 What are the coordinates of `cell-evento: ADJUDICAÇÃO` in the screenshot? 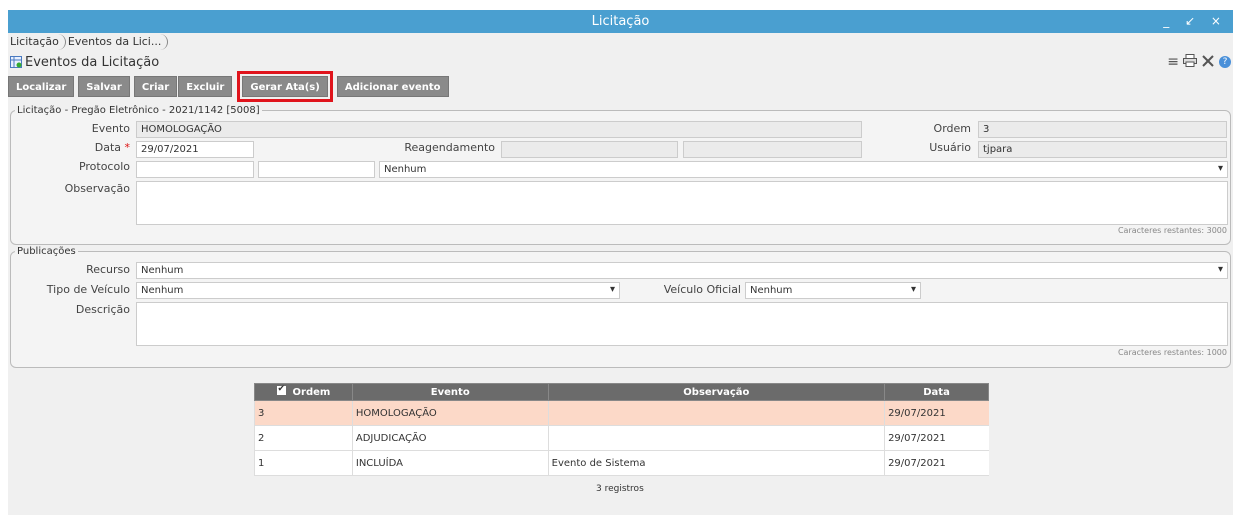 It's located at (450, 438).